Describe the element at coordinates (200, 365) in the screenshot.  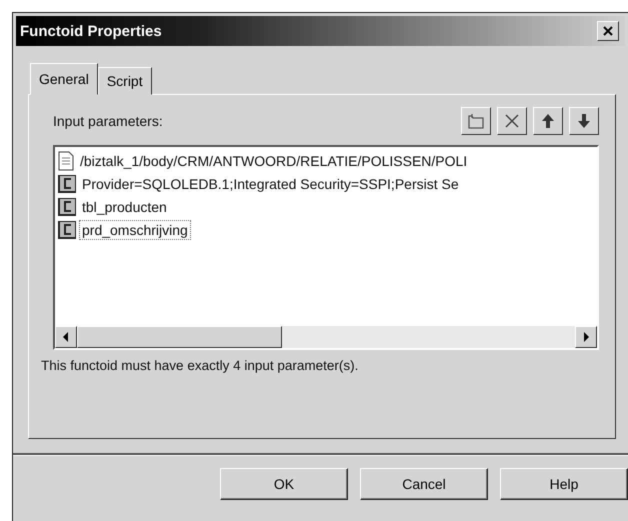
I see `parameter-count-message: This functoid must have exactly 4 input parameter(s).` at that location.